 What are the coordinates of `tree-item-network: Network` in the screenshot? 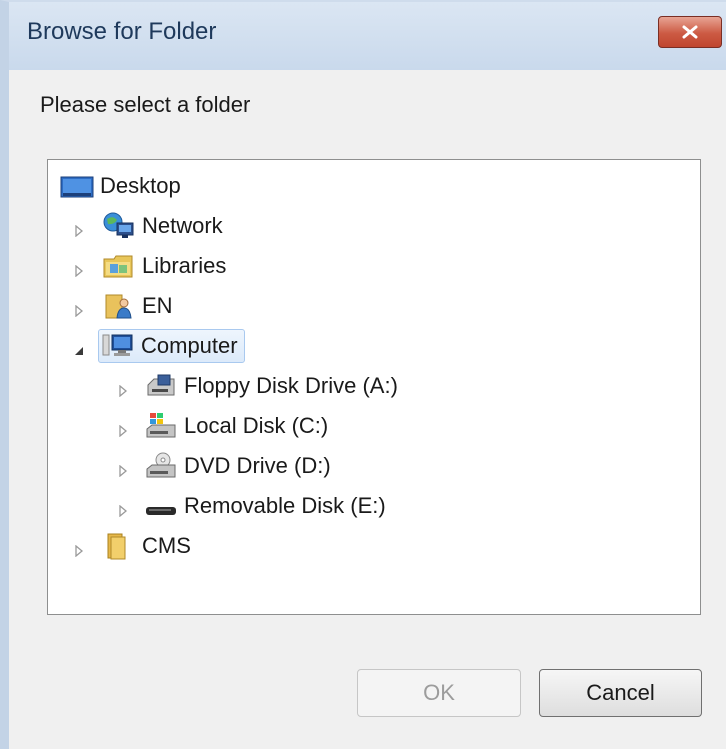 It's located at (162, 226).